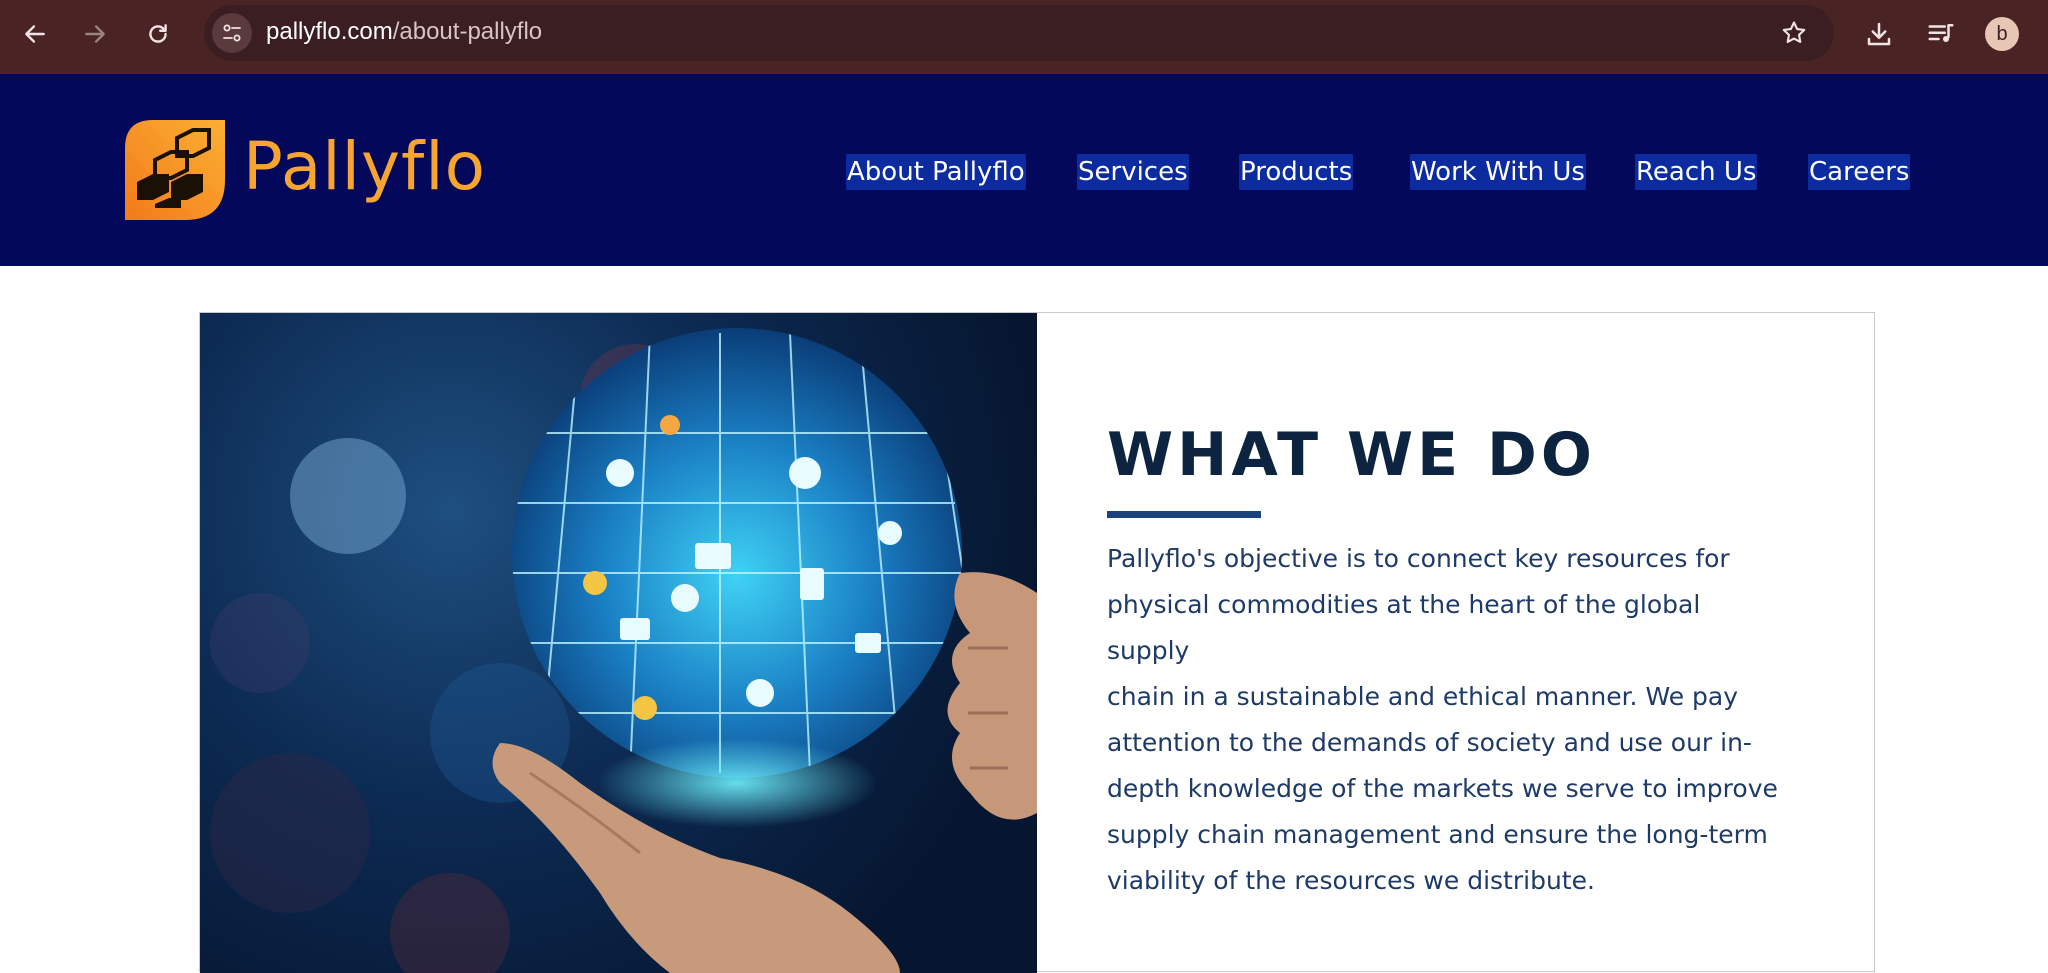 The width and height of the screenshot is (2048, 973). I want to click on brand-name: Pallyflo, so click(364, 166).